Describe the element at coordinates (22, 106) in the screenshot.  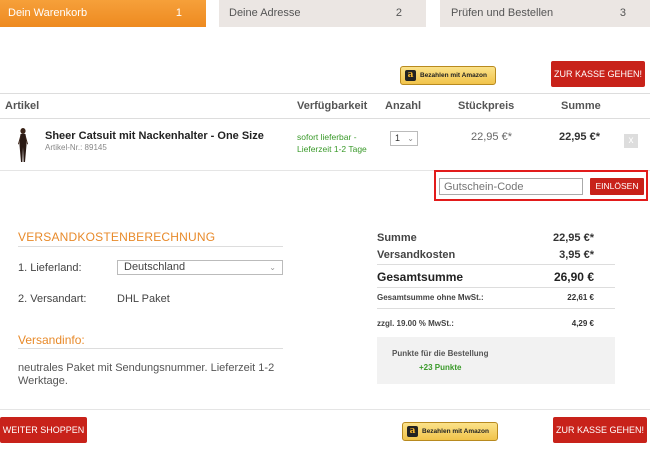
I see `header-article: Artikel` at that location.